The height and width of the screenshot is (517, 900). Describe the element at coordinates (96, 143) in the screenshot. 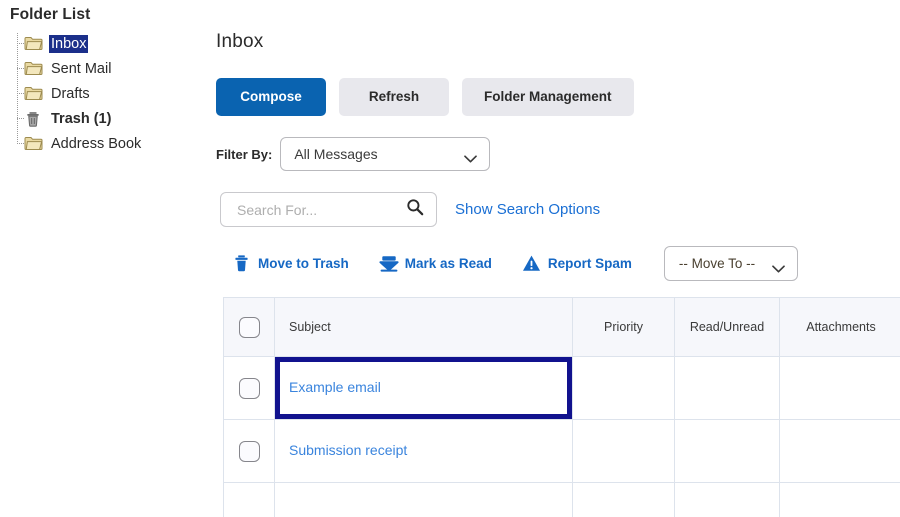

I see `sidebar-item-label: Address Book` at that location.